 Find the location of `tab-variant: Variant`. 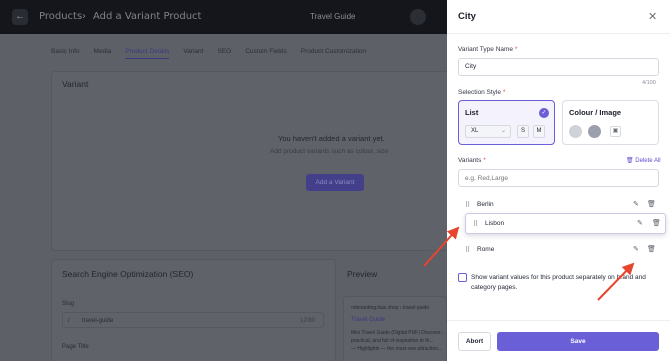

tab-variant: Variant is located at coordinates (193, 53).